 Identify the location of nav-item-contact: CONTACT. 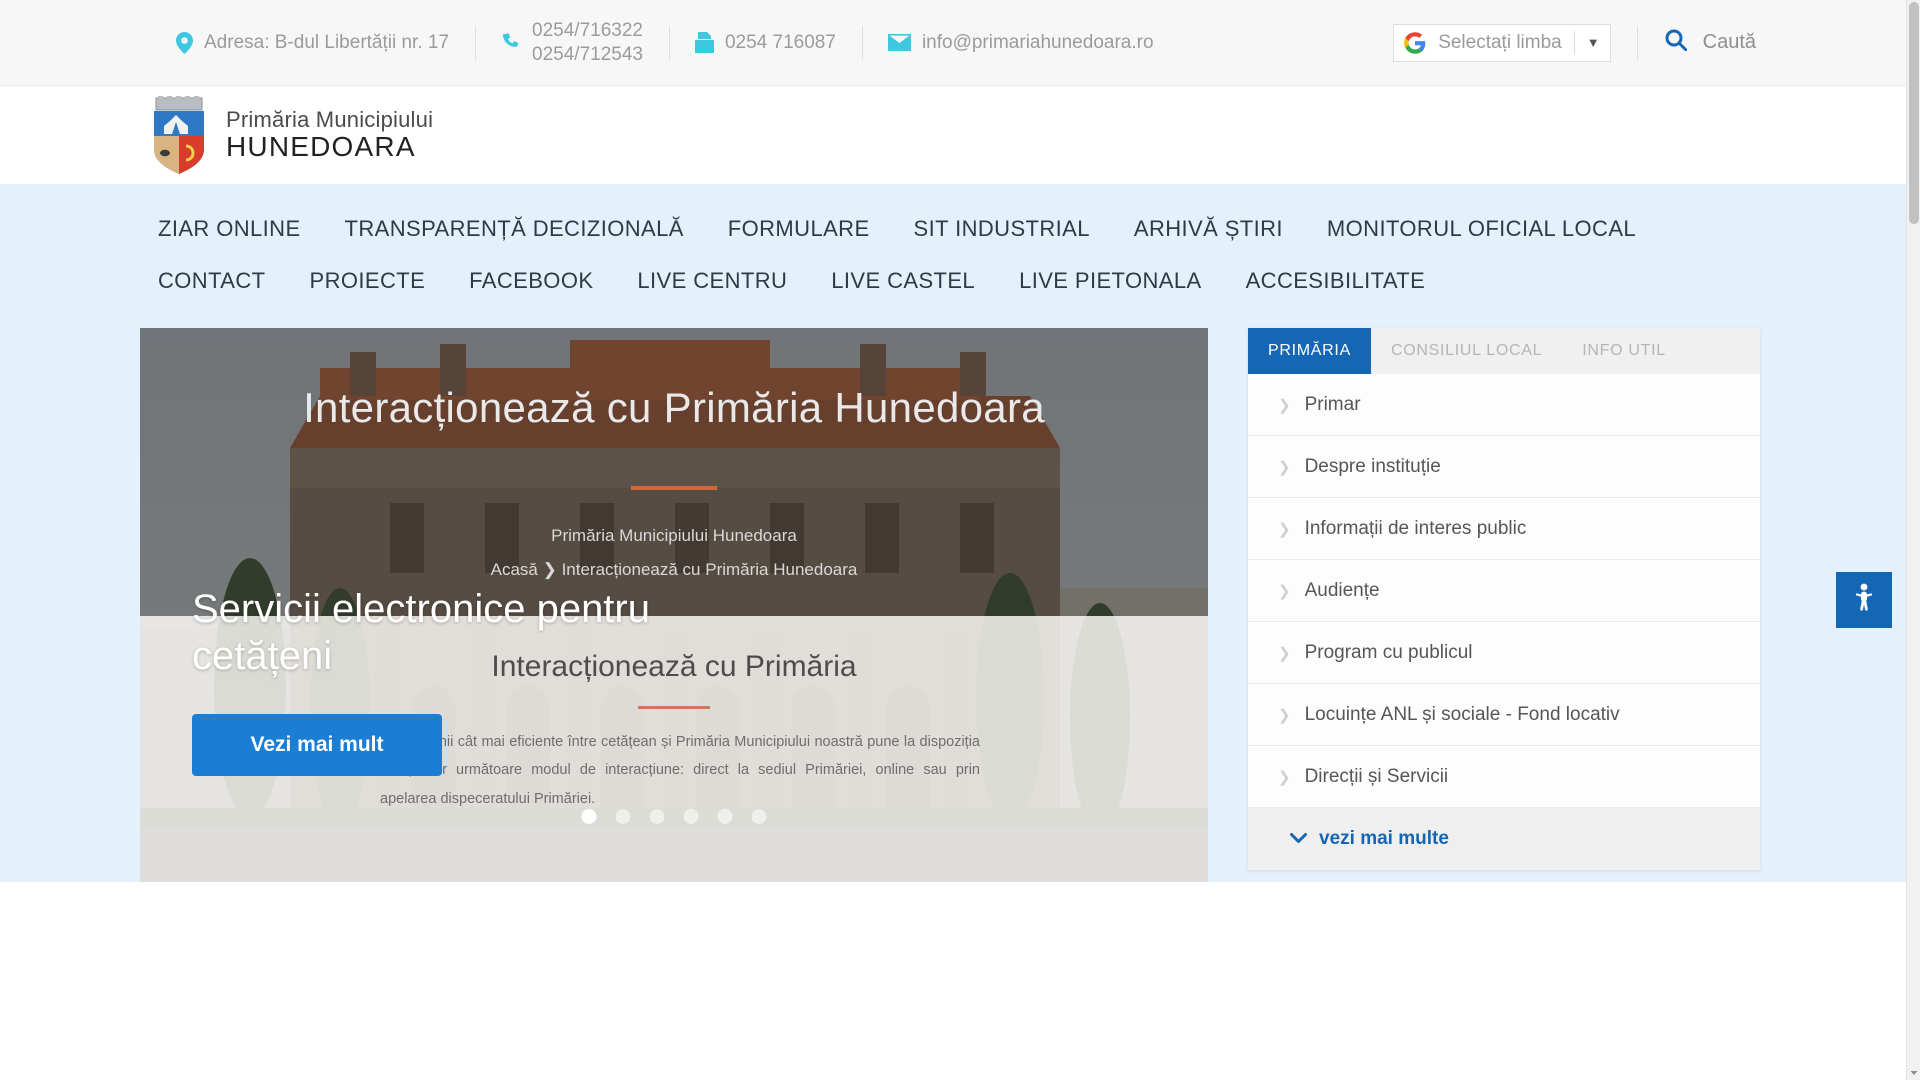
(220, 281).